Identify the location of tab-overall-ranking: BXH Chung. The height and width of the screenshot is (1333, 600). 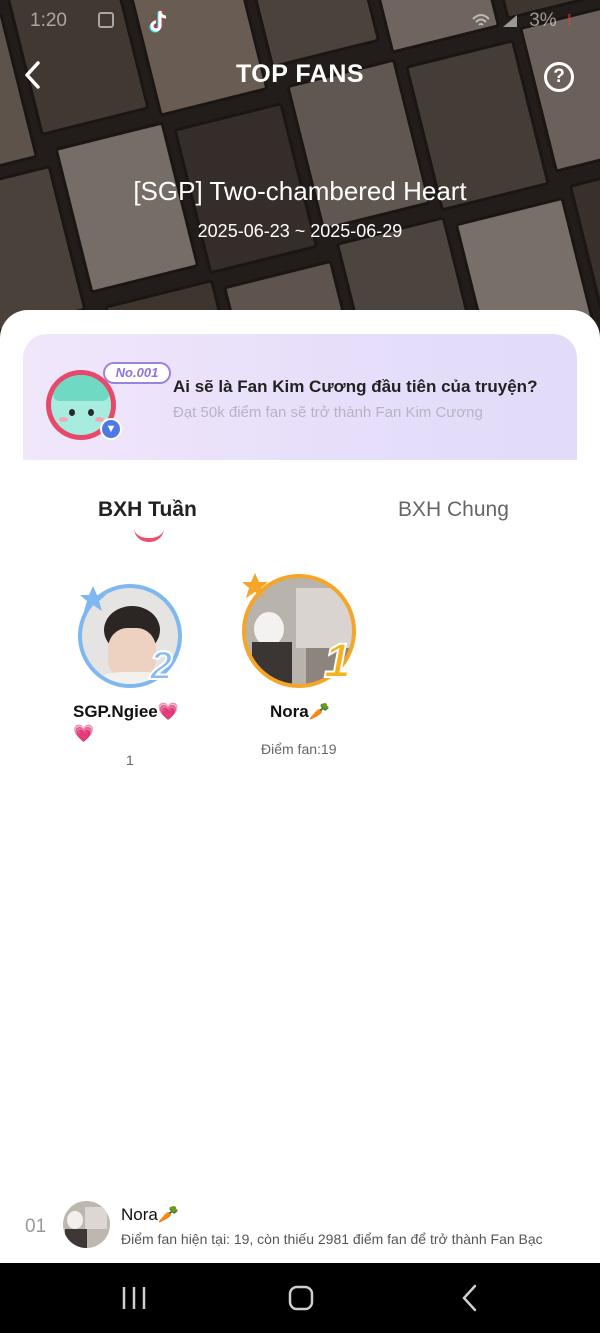
(453, 510).